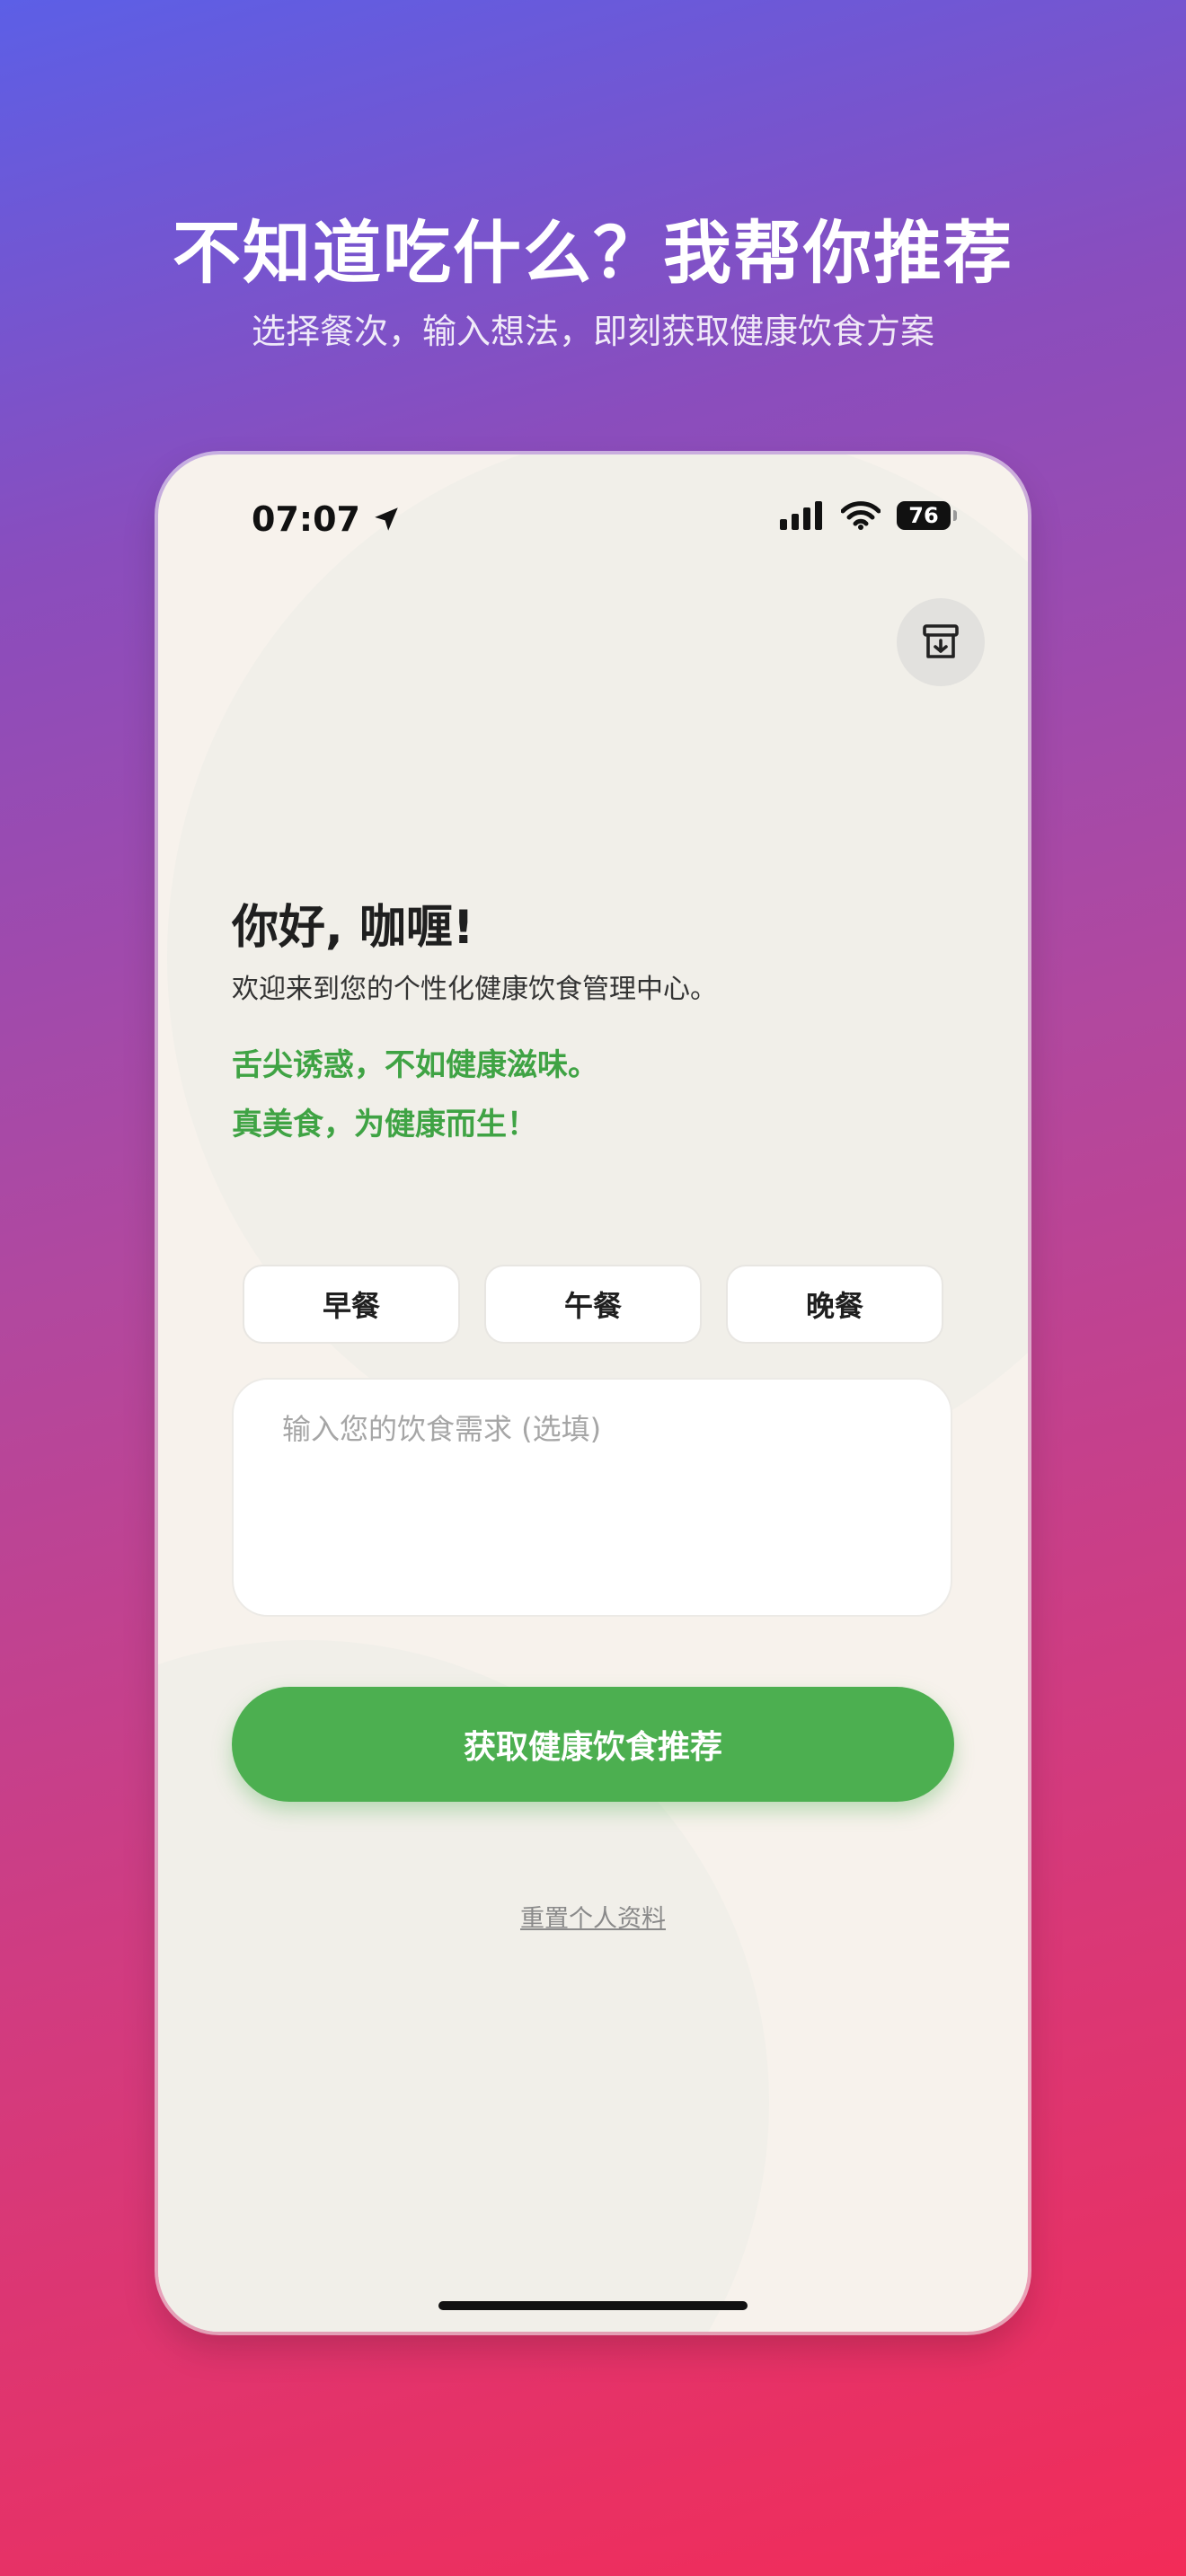 This screenshot has height=2576, width=1186. Describe the element at coordinates (592, 1497) in the screenshot. I see `diet-request-input` at that location.